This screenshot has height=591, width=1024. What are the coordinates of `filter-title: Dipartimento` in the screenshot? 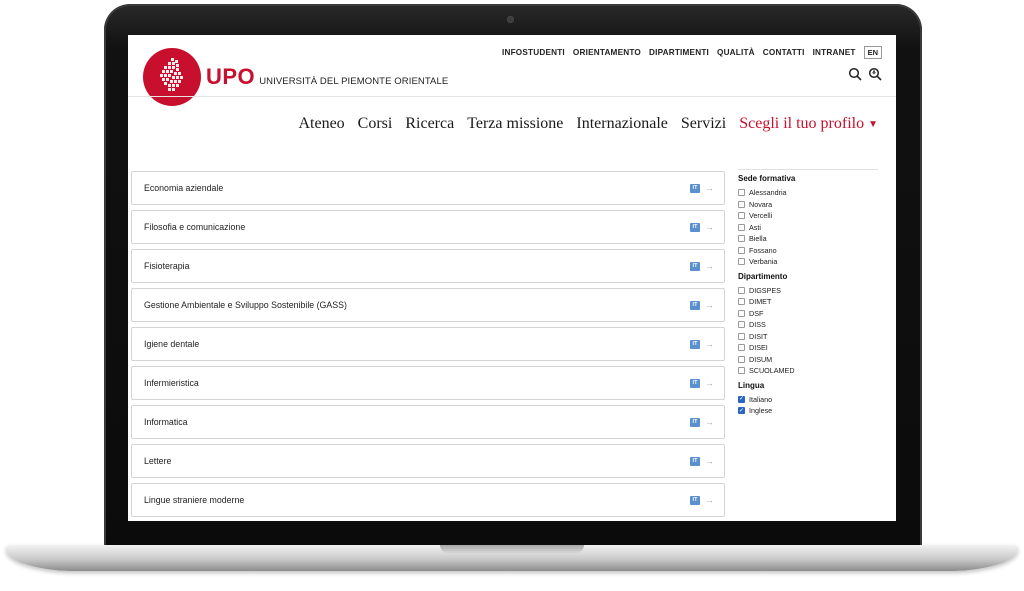 It's located at (763, 276).